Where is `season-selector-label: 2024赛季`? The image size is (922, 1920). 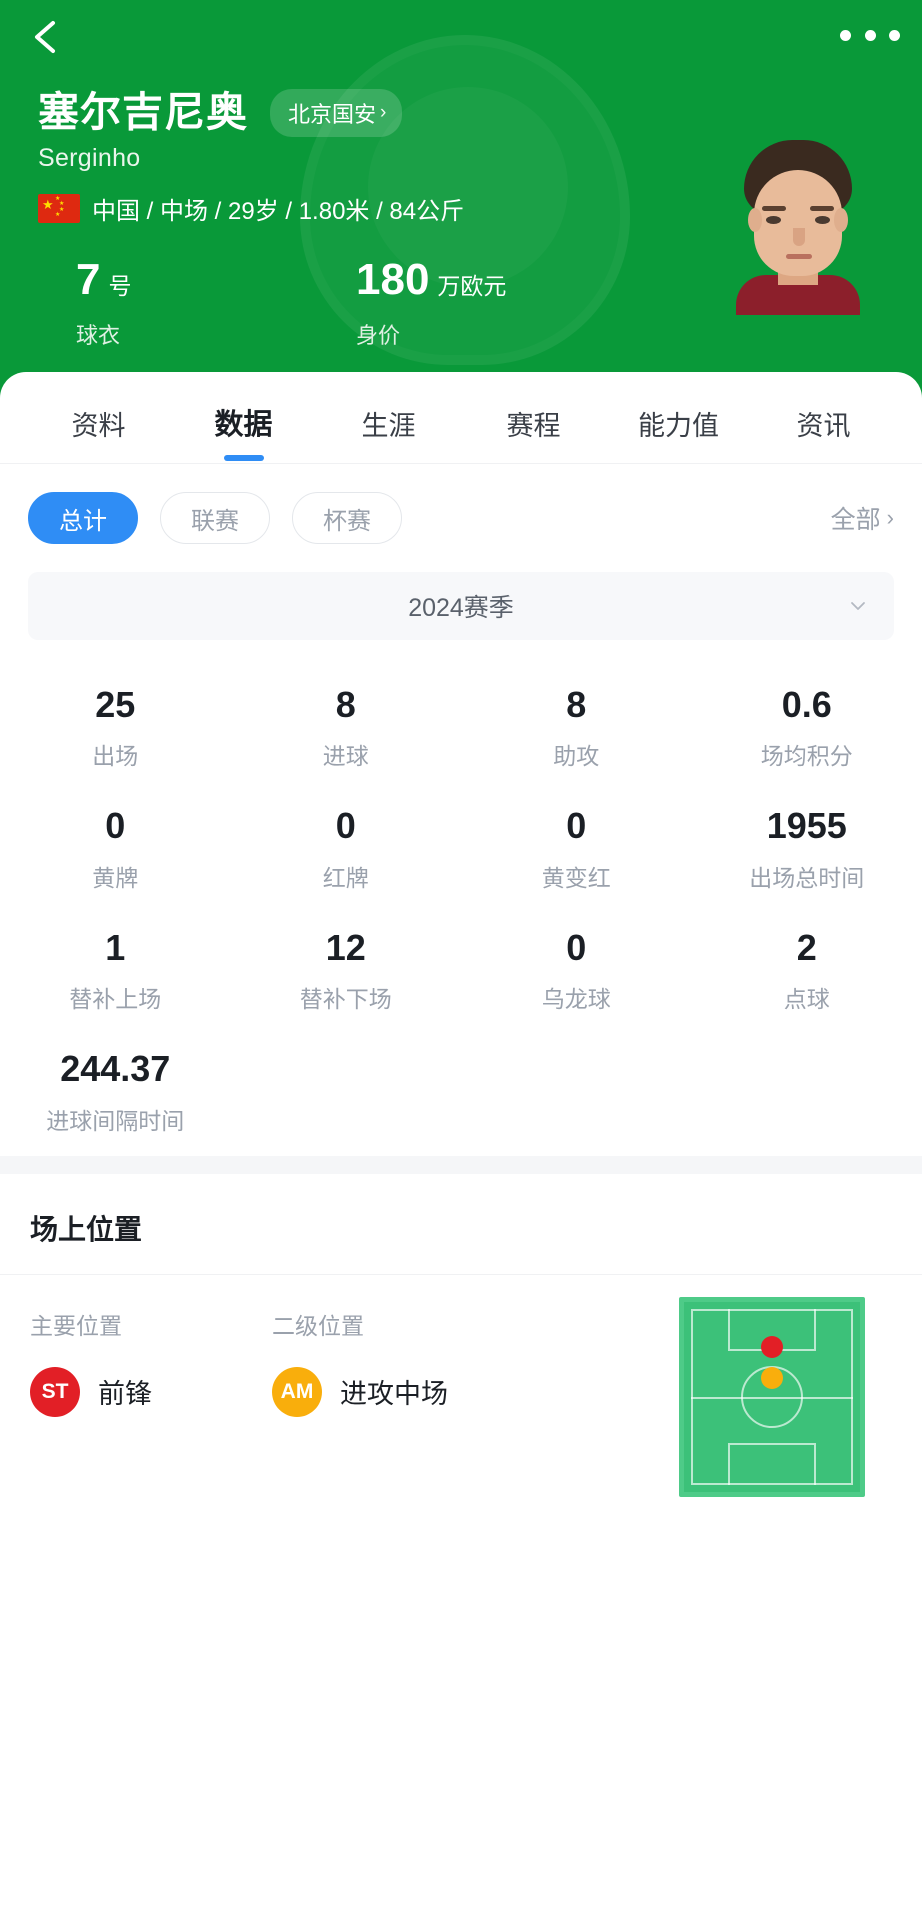
season-selector-label: 2024赛季 is located at coordinates (461, 608).